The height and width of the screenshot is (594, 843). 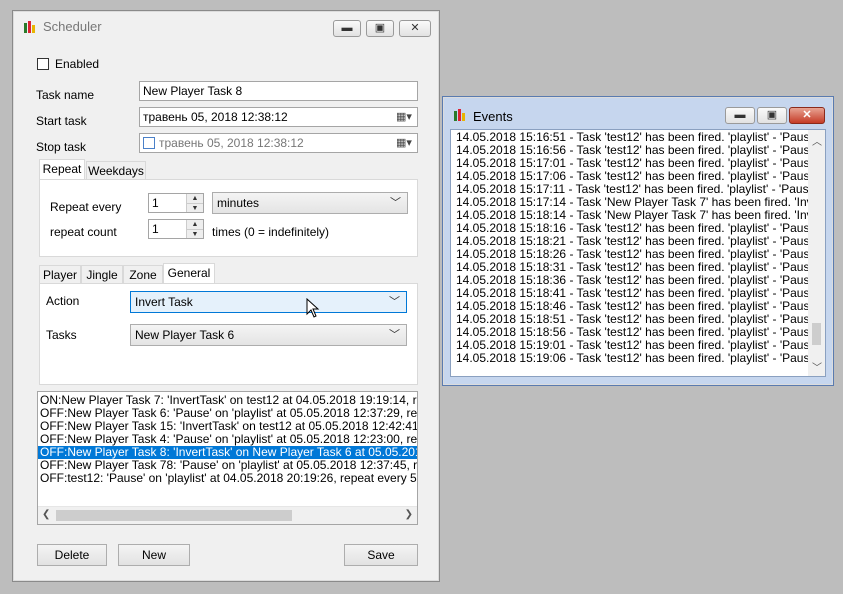 What do you see at coordinates (185, 335) in the screenshot?
I see `tasks-value: New Player Task 6` at bounding box center [185, 335].